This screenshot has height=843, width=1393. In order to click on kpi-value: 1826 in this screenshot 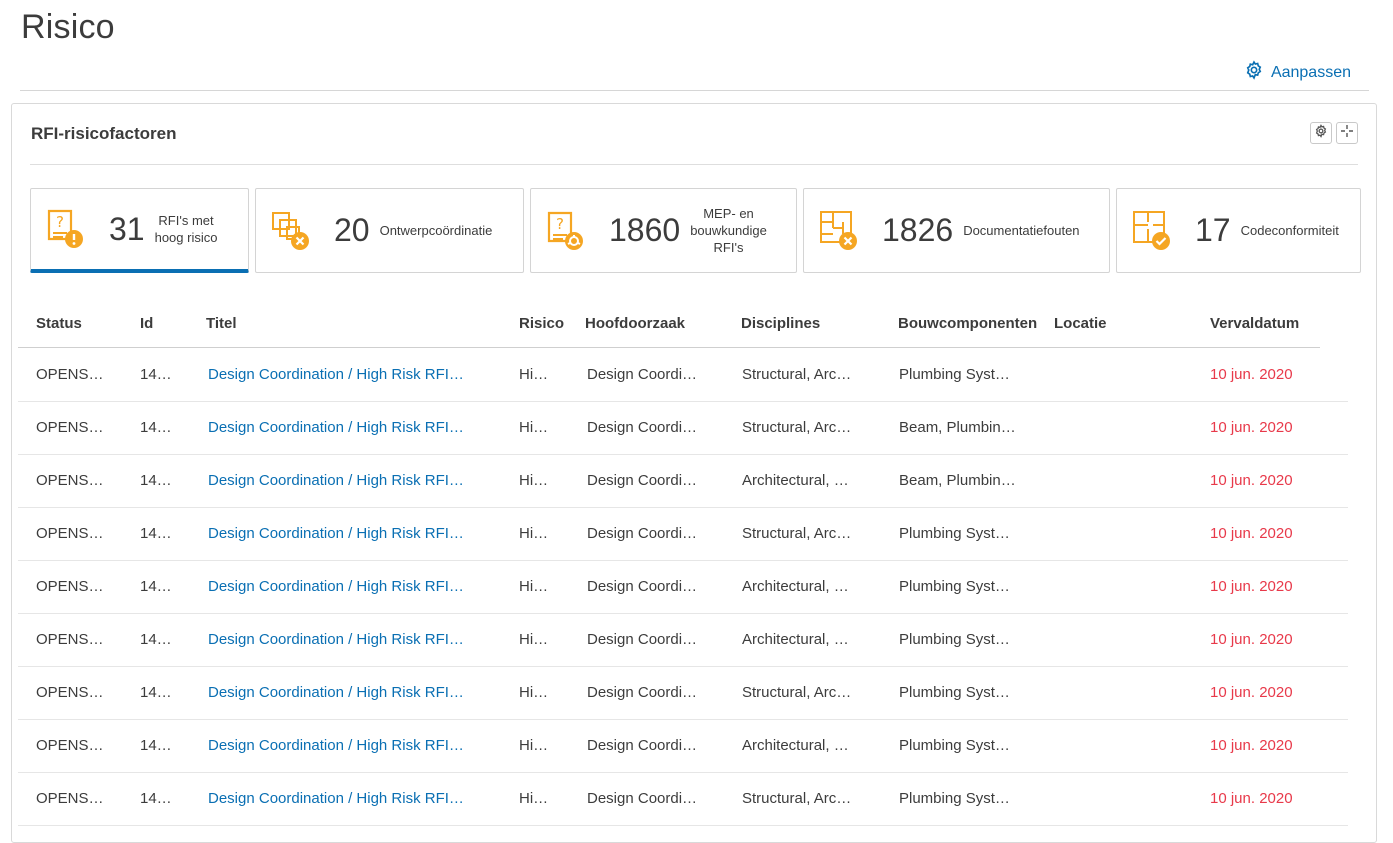, I will do `click(918, 230)`.